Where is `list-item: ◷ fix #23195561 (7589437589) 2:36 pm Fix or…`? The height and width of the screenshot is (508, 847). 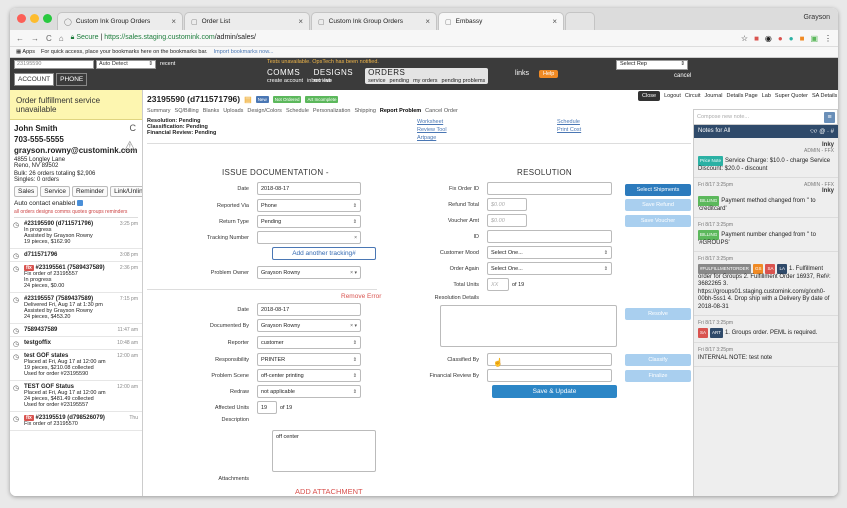 list-item: ◷ fix #23195561 (7589437589) 2:36 pm Fix or… is located at coordinates (76, 277).